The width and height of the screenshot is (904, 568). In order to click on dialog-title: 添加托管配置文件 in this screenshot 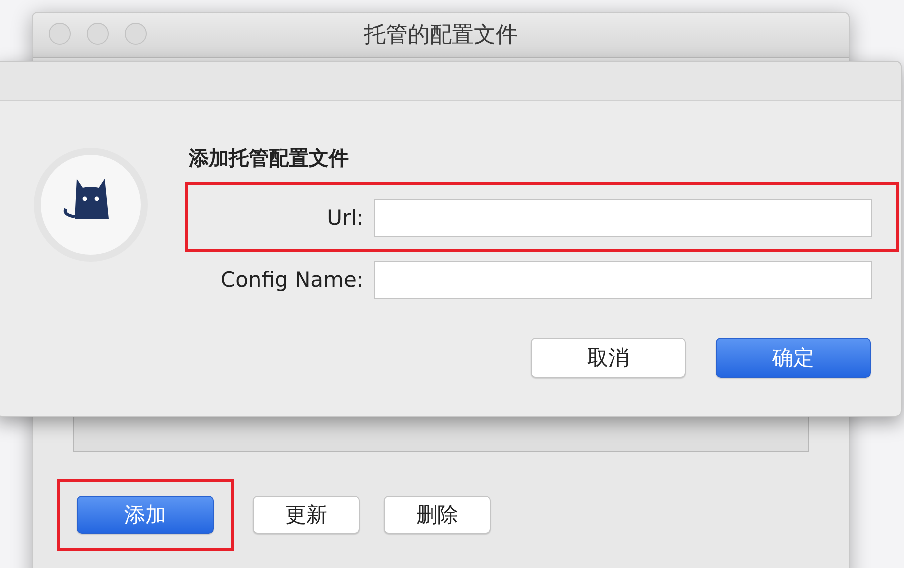, I will do `click(269, 158)`.